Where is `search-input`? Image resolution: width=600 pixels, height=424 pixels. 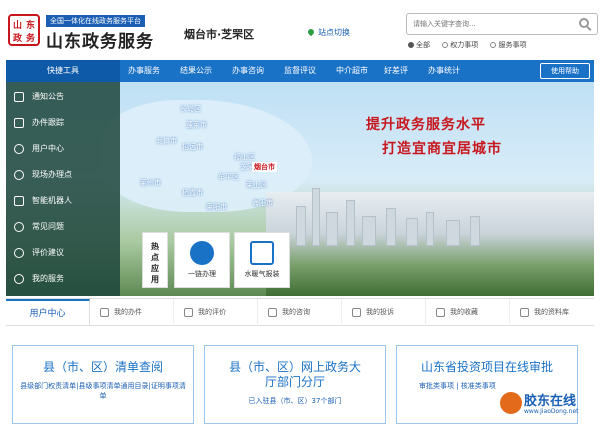 search-input is located at coordinates (487, 24).